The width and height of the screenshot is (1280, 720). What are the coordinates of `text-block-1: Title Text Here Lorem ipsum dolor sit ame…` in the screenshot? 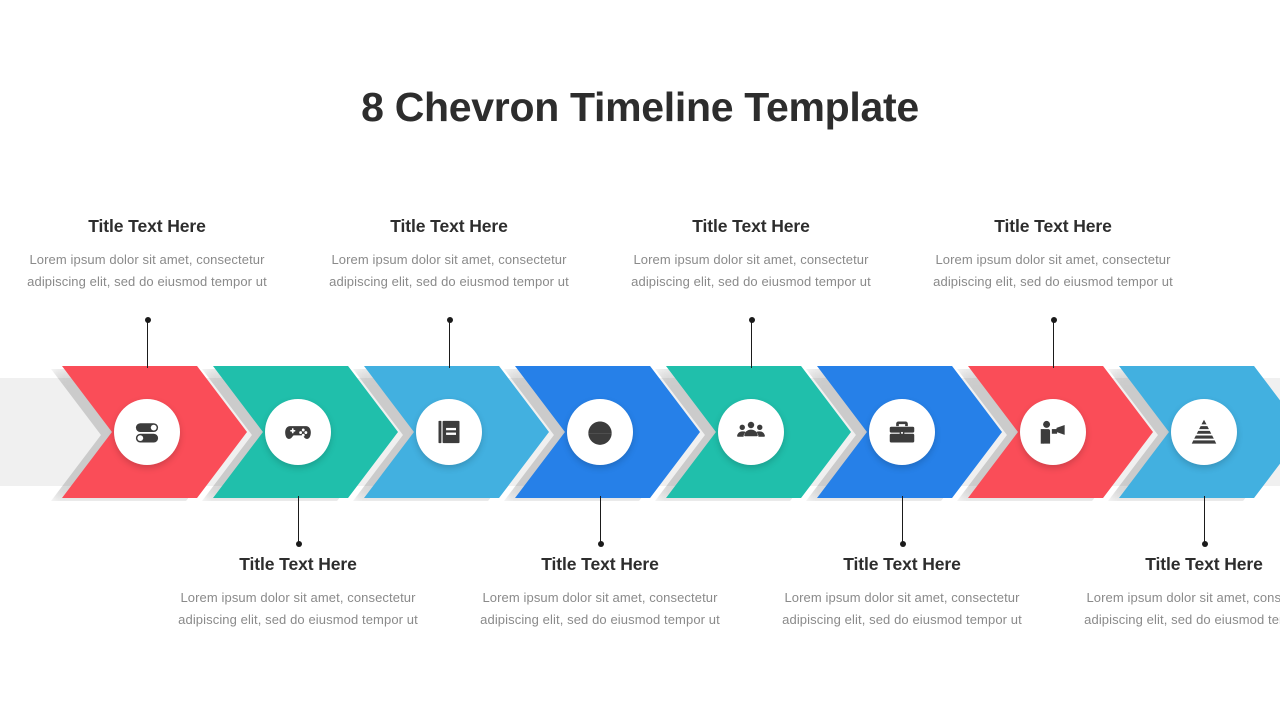 It's located at (147, 254).